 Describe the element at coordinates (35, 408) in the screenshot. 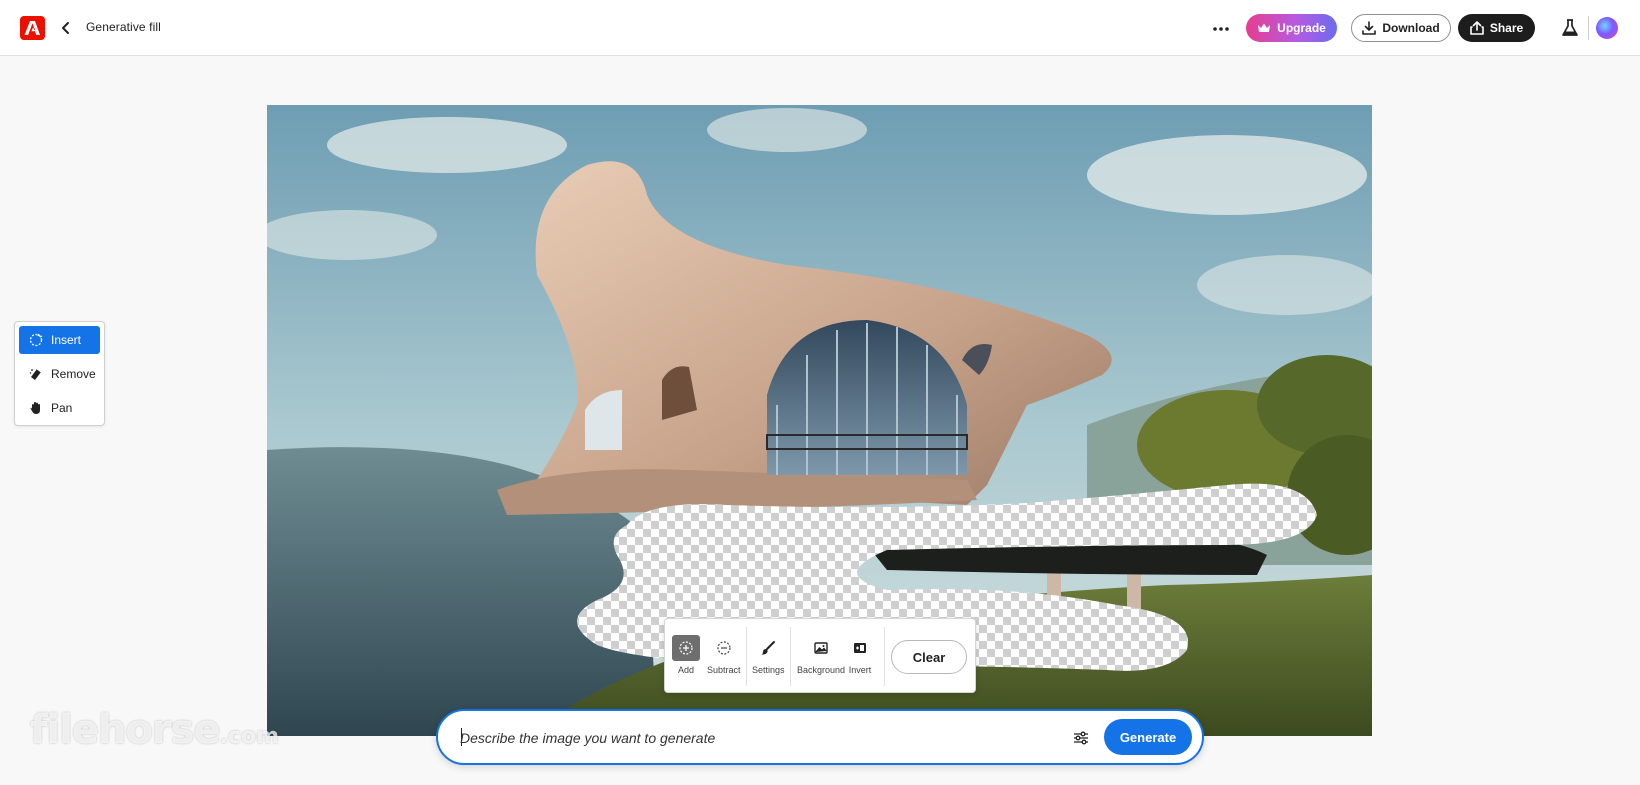

I see `hand-icon` at that location.